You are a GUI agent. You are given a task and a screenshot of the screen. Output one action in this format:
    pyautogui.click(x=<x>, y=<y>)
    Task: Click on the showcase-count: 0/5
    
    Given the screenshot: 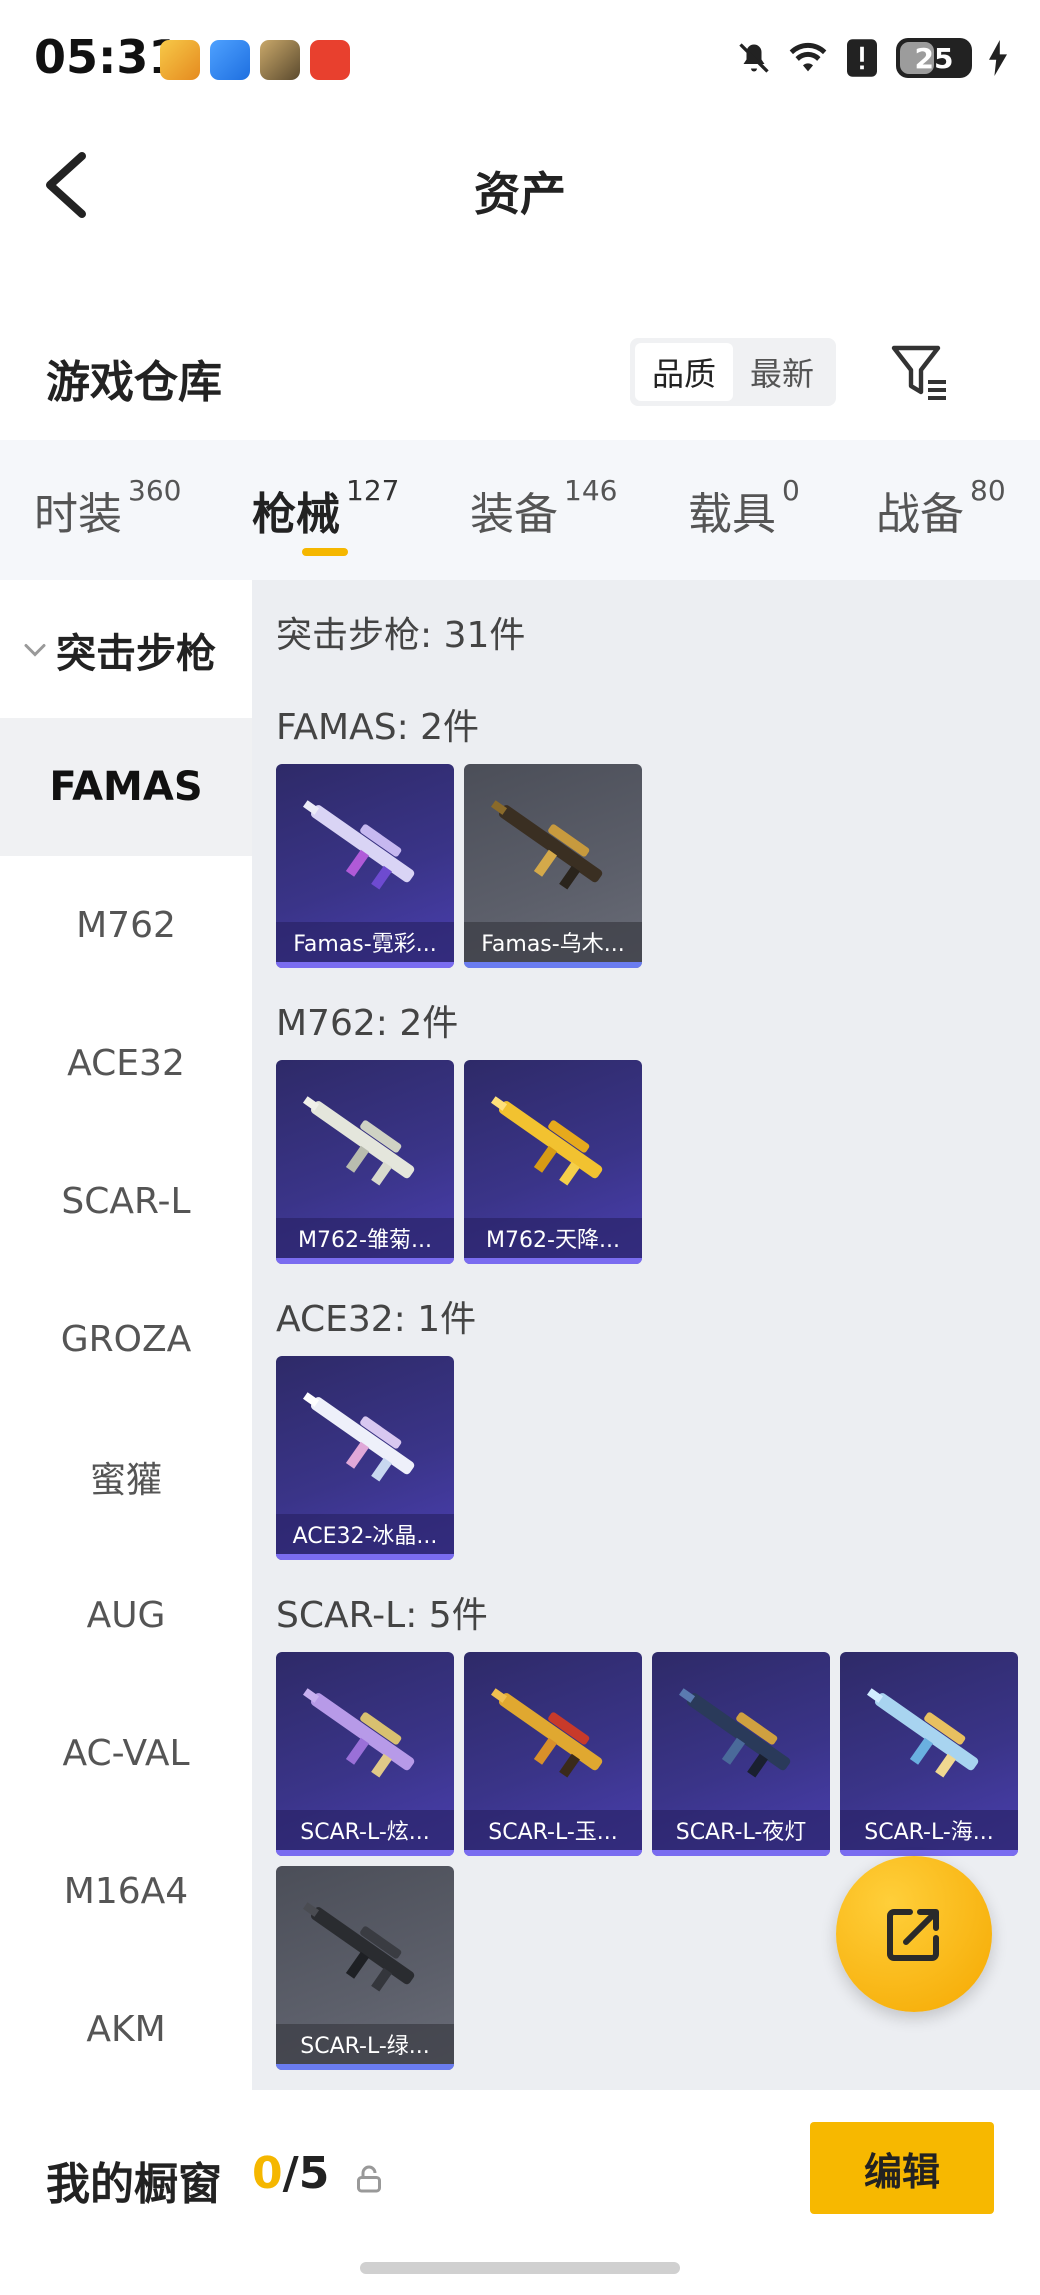 What is the action you would take?
    pyautogui.click(x=290, y=2173)
    